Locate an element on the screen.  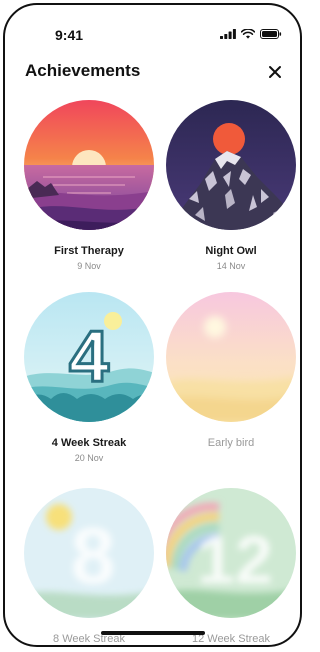
sunset-badge-icon is located at coordinates (89, 165).